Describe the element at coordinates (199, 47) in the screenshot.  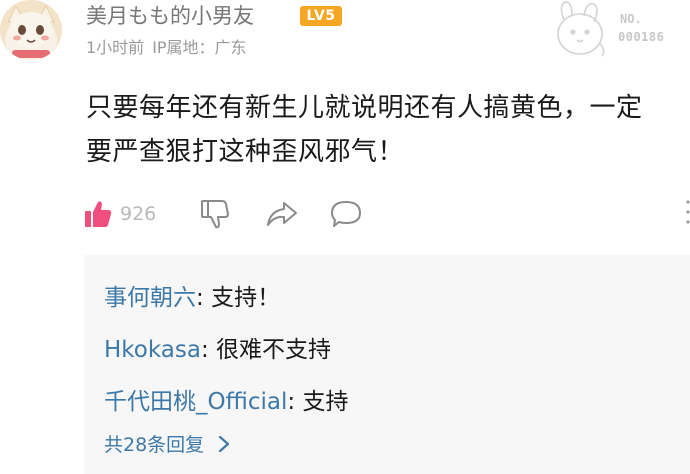
I see `ip-location: IP属地：广东` at that location.